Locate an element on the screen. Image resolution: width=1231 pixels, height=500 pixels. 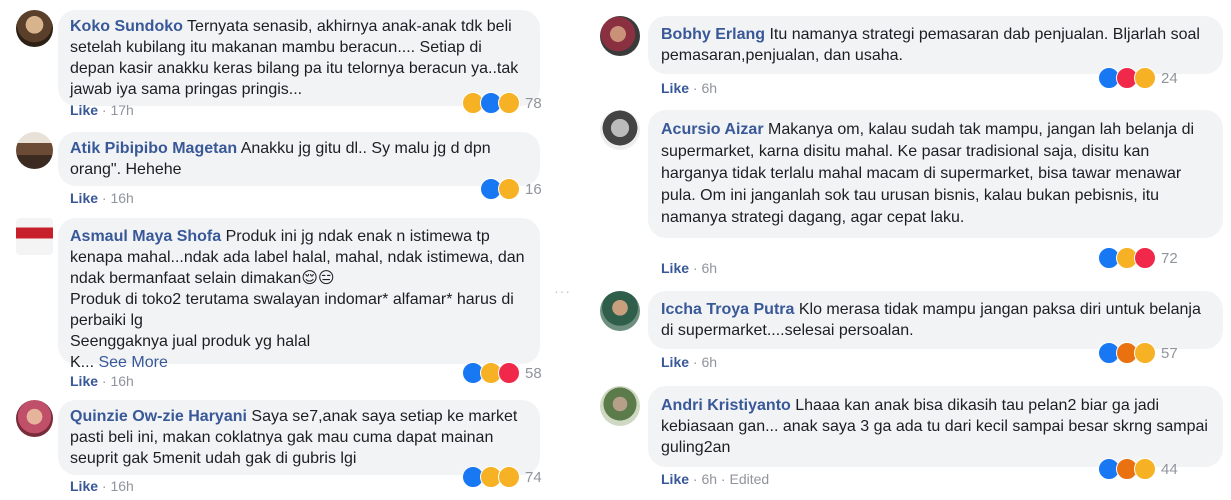
reaction-count: 57 is located at coordinates (1169, 353).